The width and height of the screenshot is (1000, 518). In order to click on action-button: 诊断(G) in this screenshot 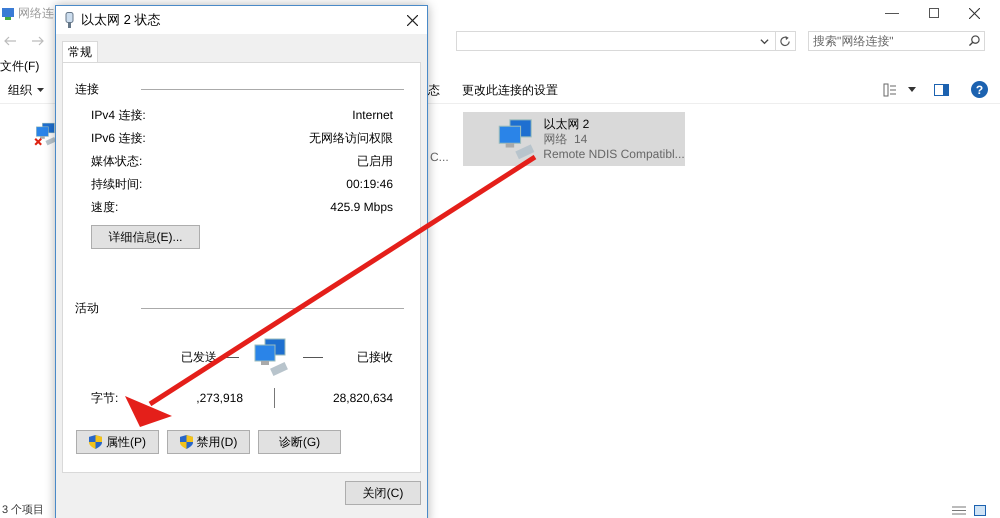, I will do `click(299, 442)`.